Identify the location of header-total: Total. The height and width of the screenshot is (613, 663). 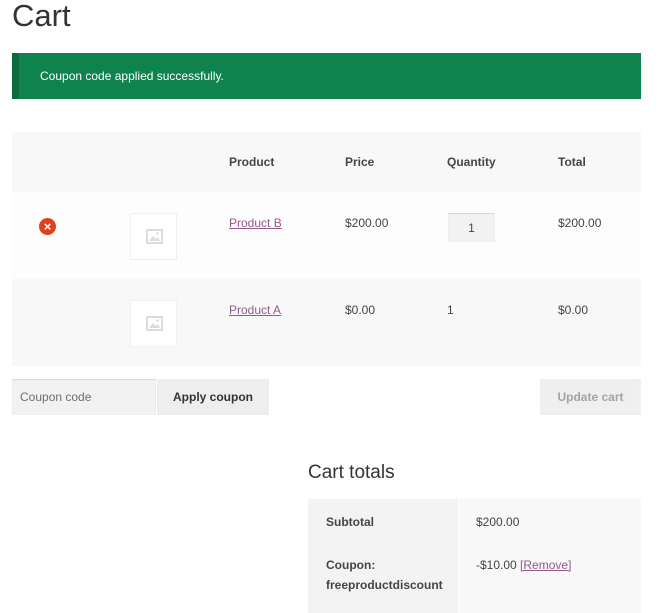
(572, 162).